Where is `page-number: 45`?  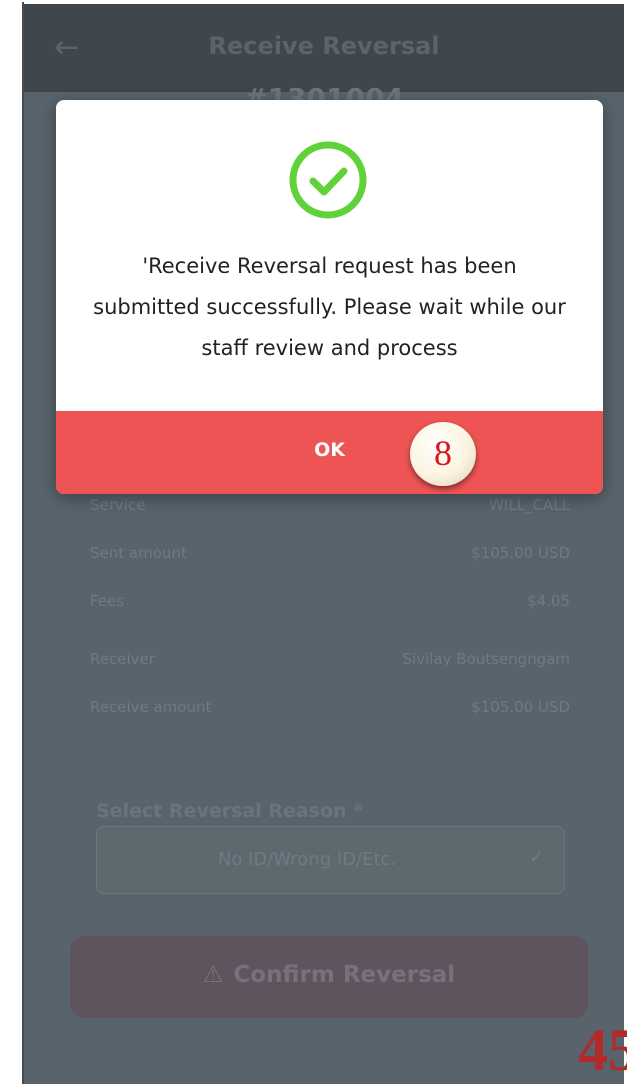
page-number: 45 is located at coordinates (602, 1050).